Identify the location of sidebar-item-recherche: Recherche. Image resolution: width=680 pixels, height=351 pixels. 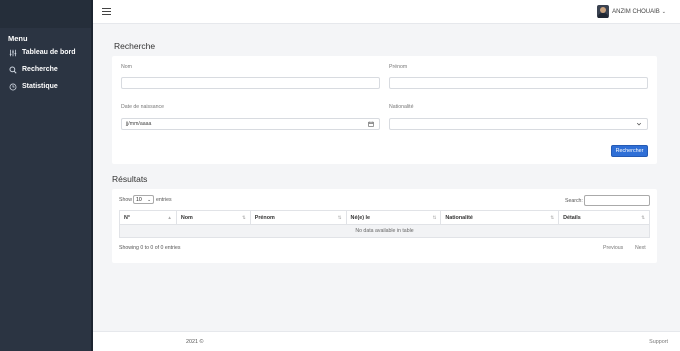
(33, 69).